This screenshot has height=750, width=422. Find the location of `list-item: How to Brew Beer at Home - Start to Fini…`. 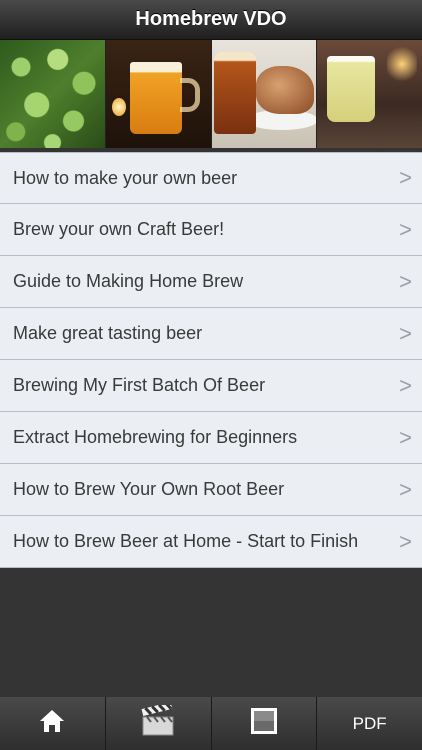

list-item: How to Brew Beer at Home - Start to Fini… is located at coordinates (211, 542).